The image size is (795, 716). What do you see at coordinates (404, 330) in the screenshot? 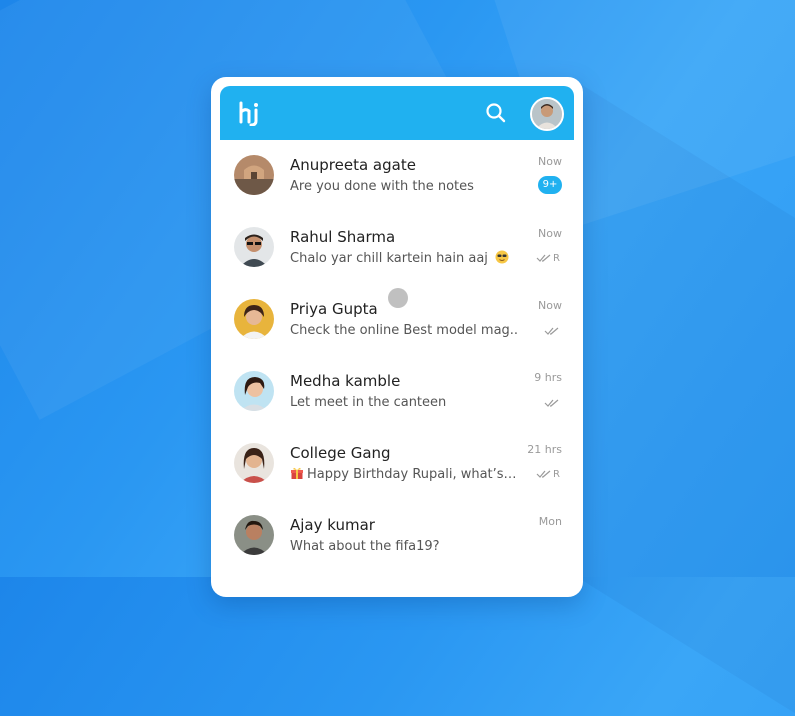
I see `last-message: Check the online Best model mag..` at bounding box center [404, 330].